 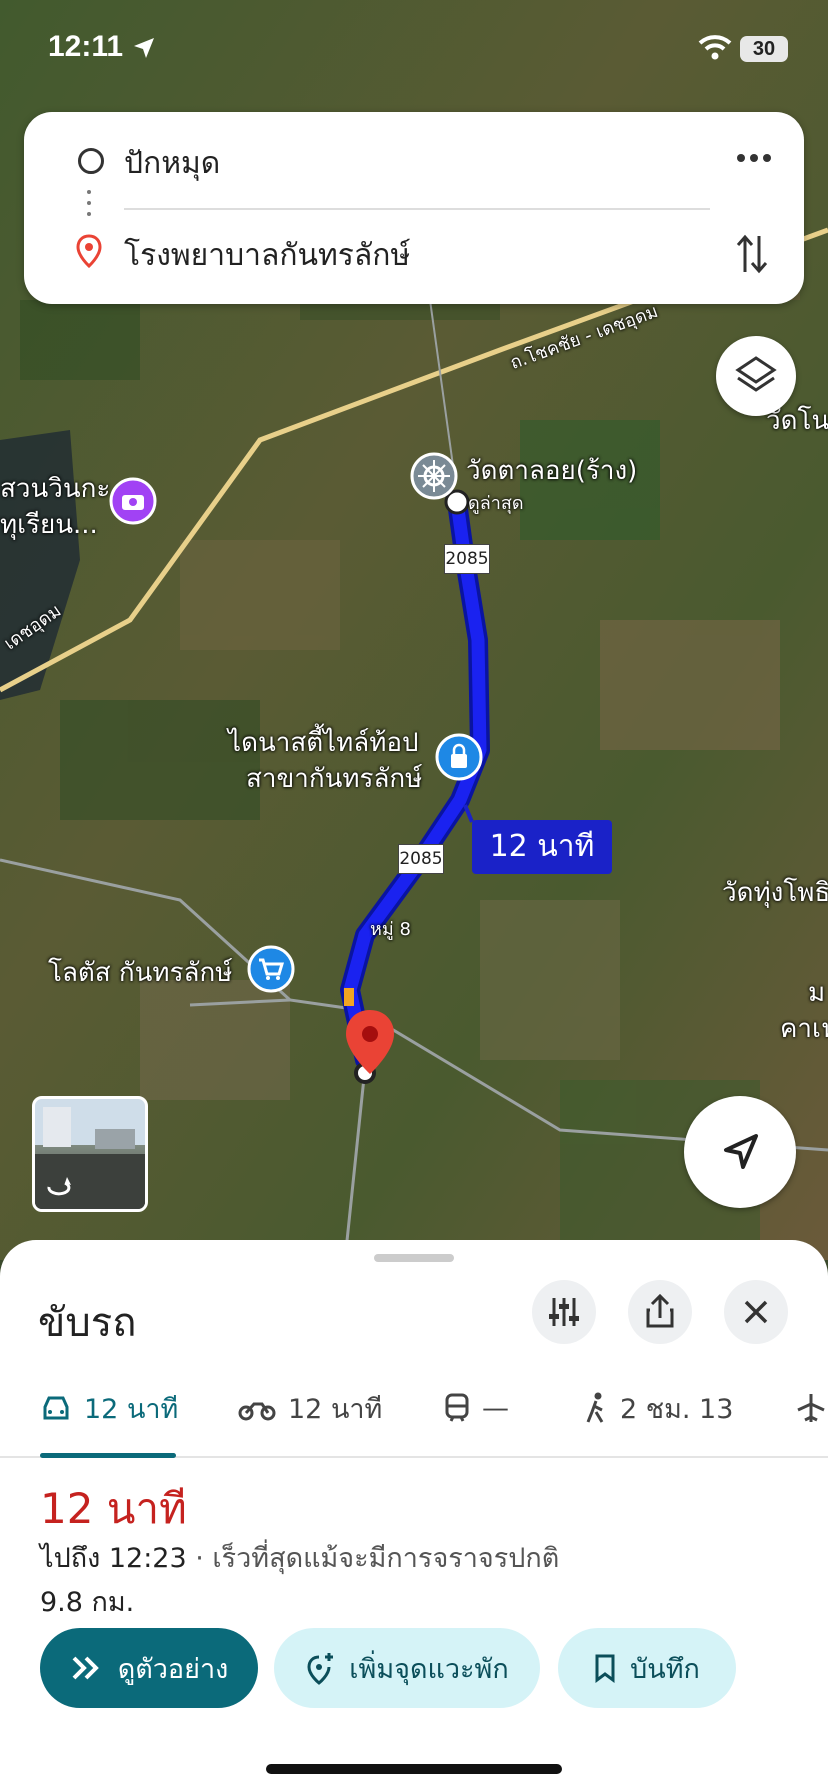 What do you see at coordinates (86, 46) in the screenshot?
I see `status-time: 12:11` at bounding box center [86, 46].